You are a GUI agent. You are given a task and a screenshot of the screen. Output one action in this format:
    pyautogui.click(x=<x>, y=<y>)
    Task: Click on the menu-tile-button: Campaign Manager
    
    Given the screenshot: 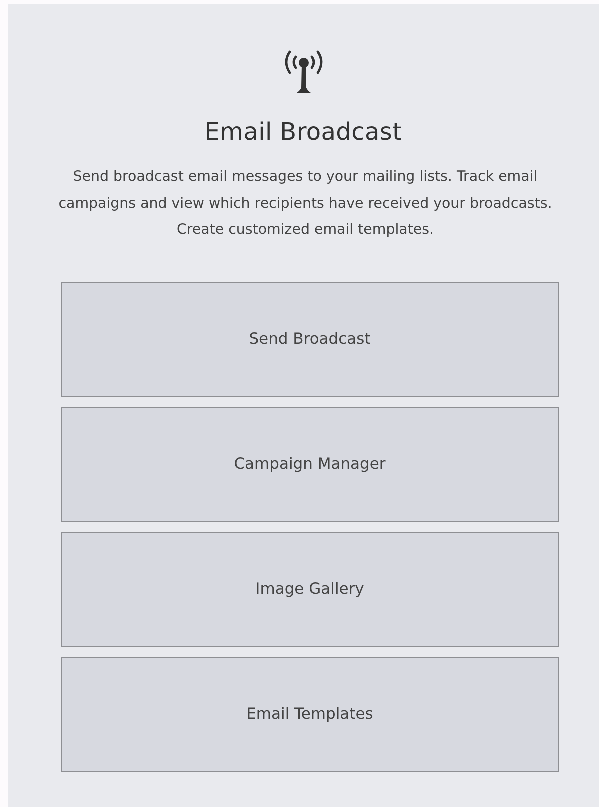 What is the action you would take?
    pyautogui.click(x=310, y=464)
    